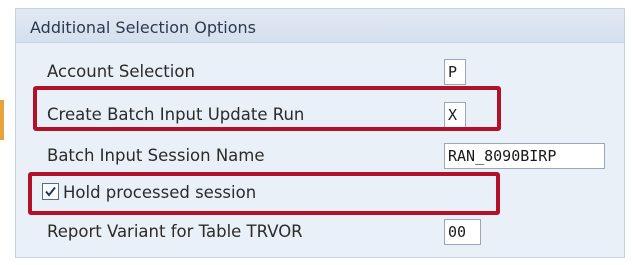  Describe the element at coordinates (264, 193) in the screenshot. I see `highlight-box-hold-processed-session` at that location.